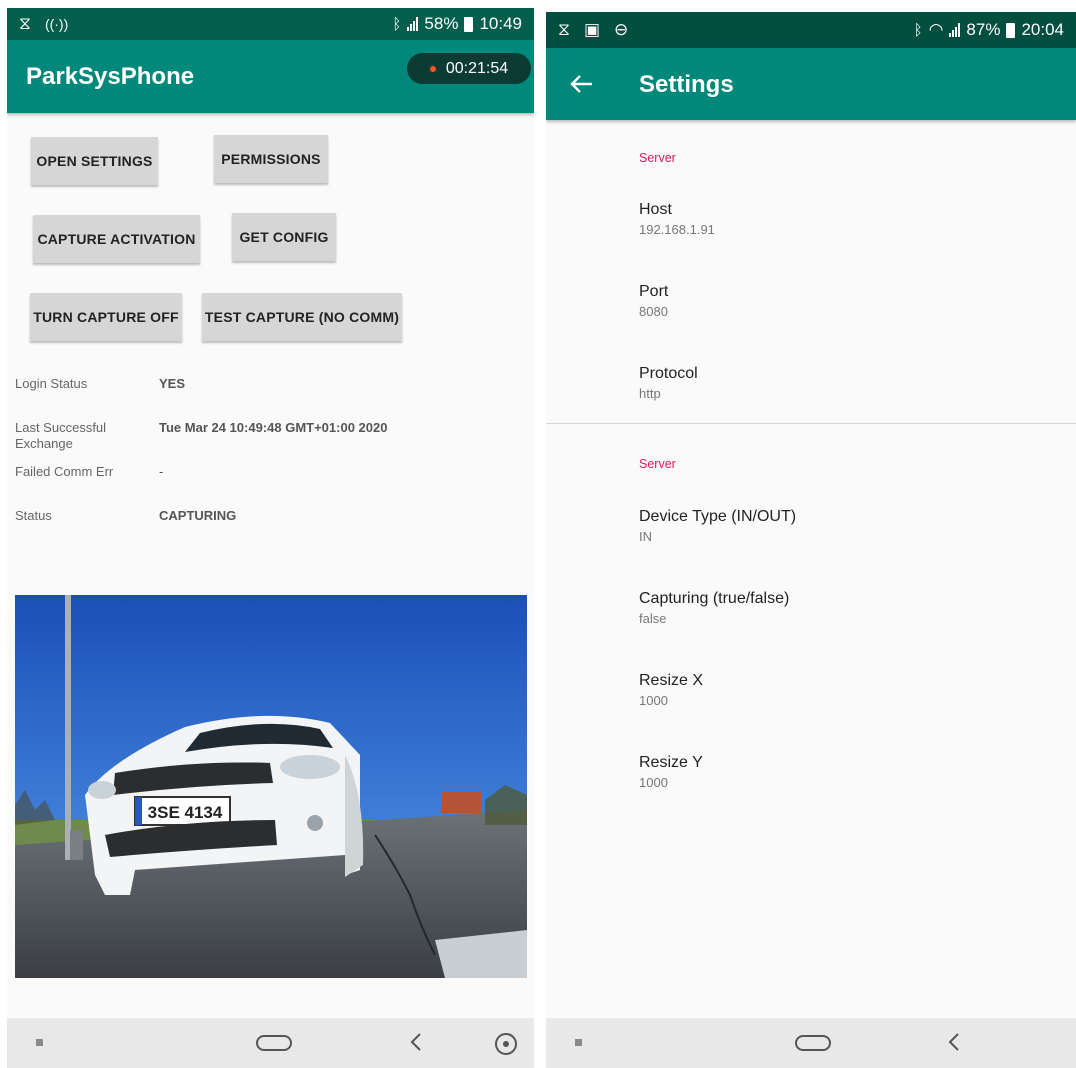  What do you see at coordinates (477, 68) in the screenshot?
I see `timer-value: 00:21:54` at bounding box center [477, 68].